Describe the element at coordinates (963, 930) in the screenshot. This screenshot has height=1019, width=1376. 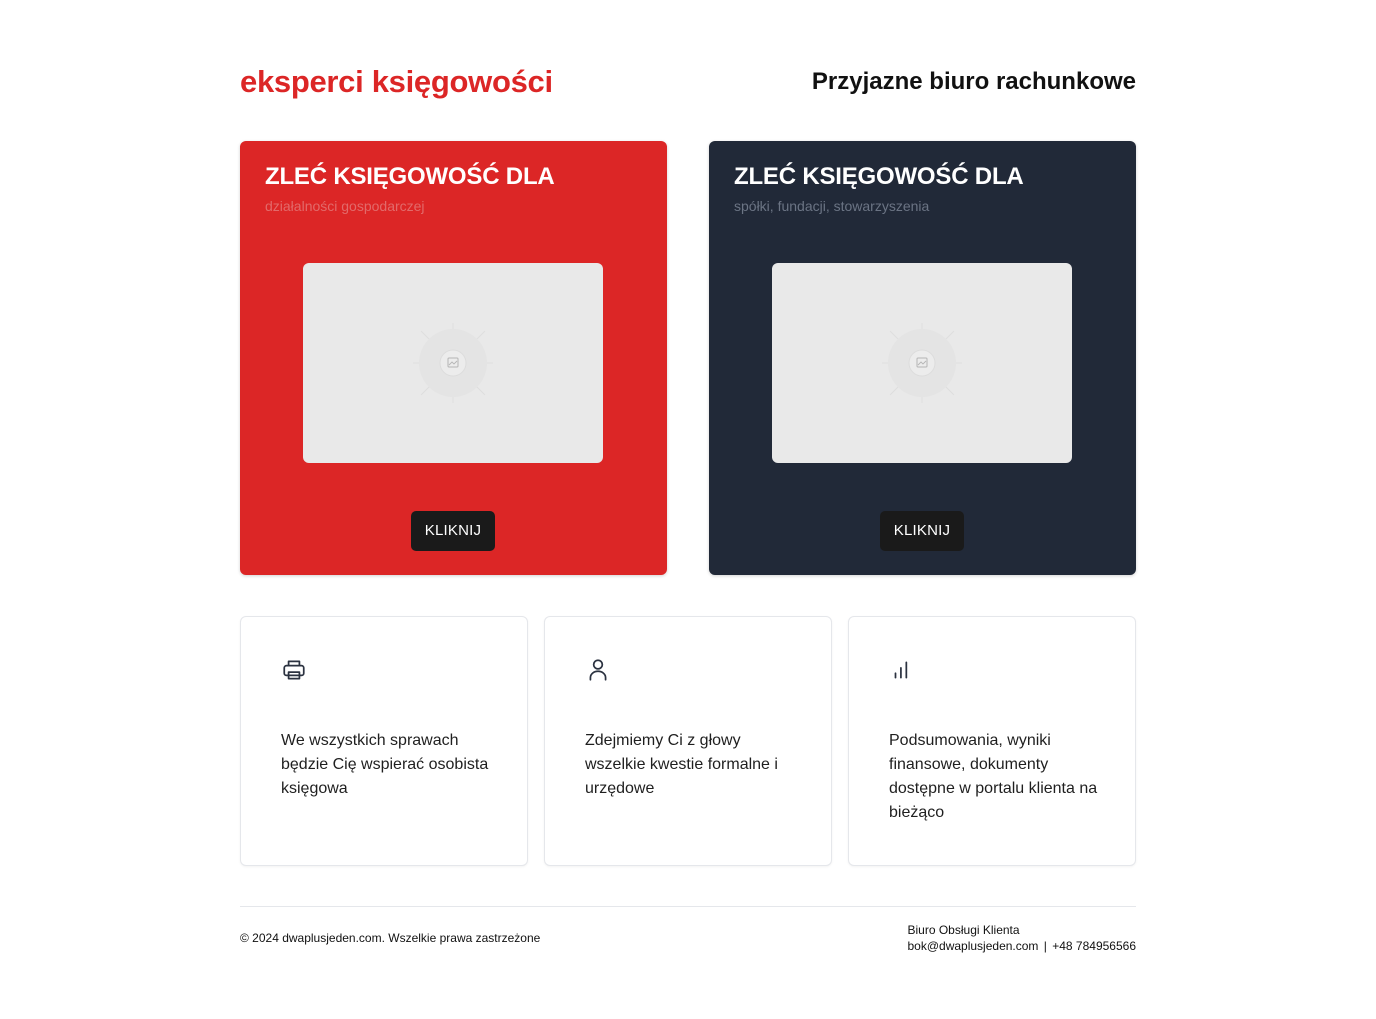
I see `contact-title: Biuro Obsługi Klienta` at that location.